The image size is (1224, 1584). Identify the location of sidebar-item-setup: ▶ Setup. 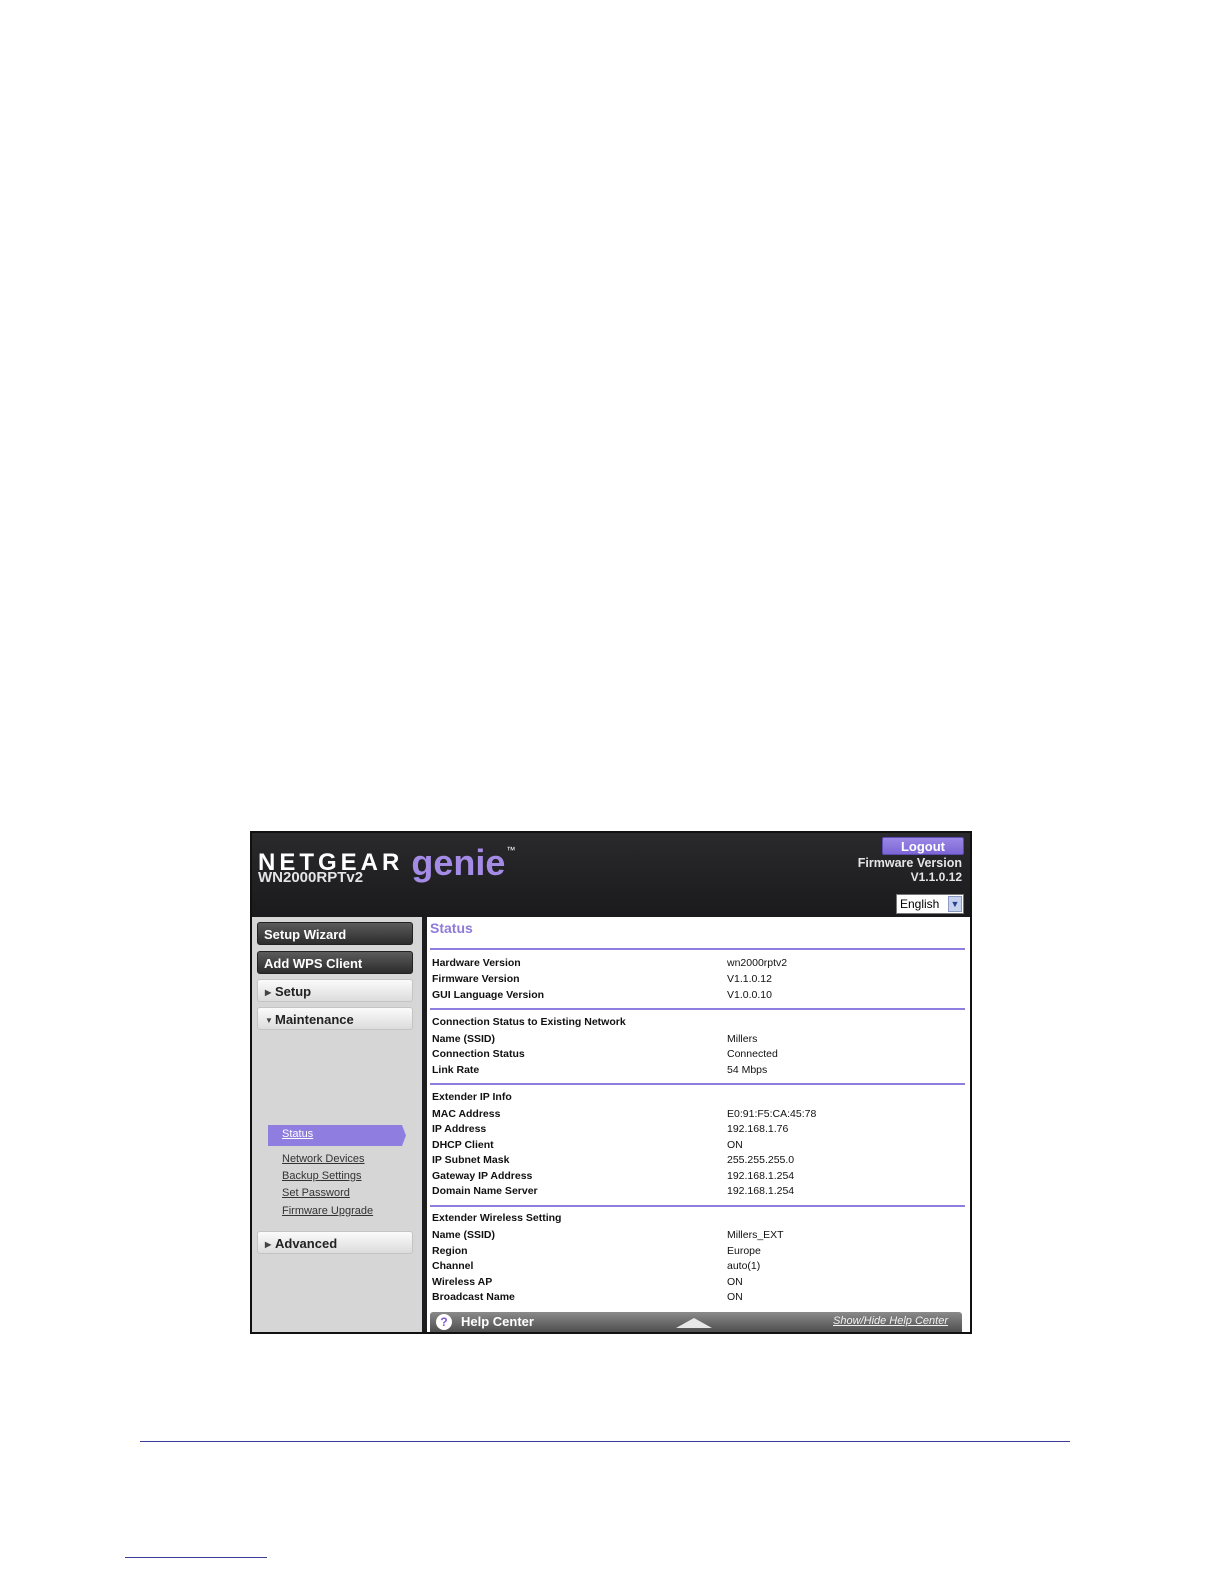
(335, 990).